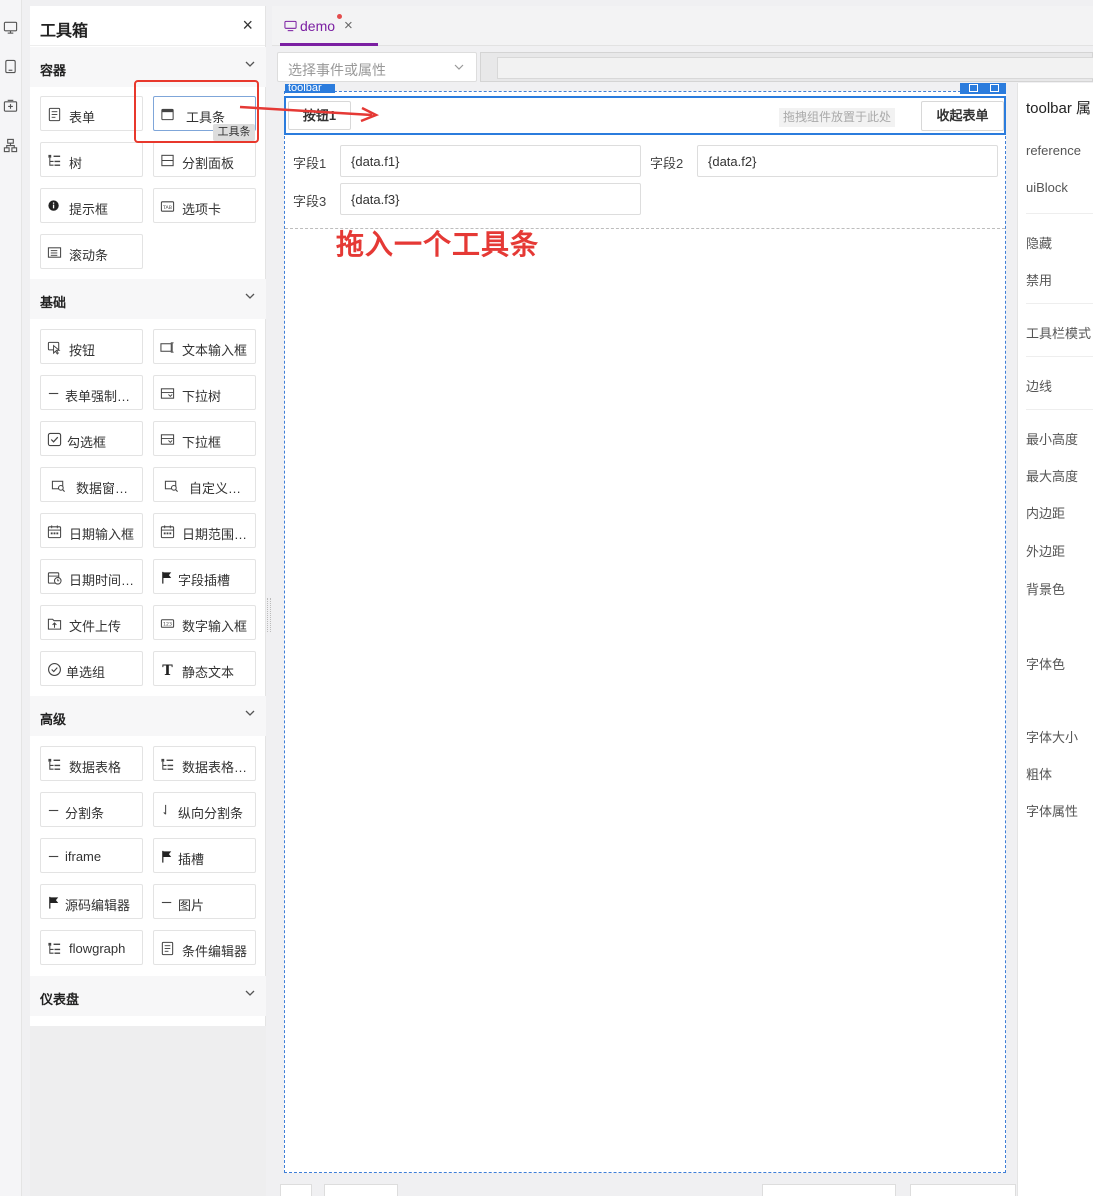 Image resolution: width=1093 pixels, height=1196 pixels. Describe the element at coordinates (1046, 551) in the screenshot. I see `prop-label-margin: 外边距` at that location.